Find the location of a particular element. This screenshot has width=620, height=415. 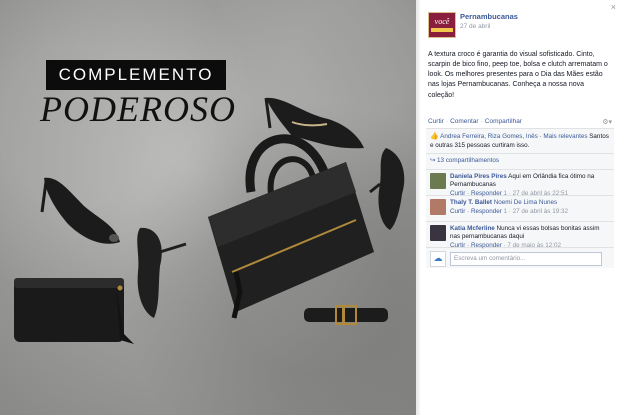

page-avatar: você is located at coordinates (442, 25).